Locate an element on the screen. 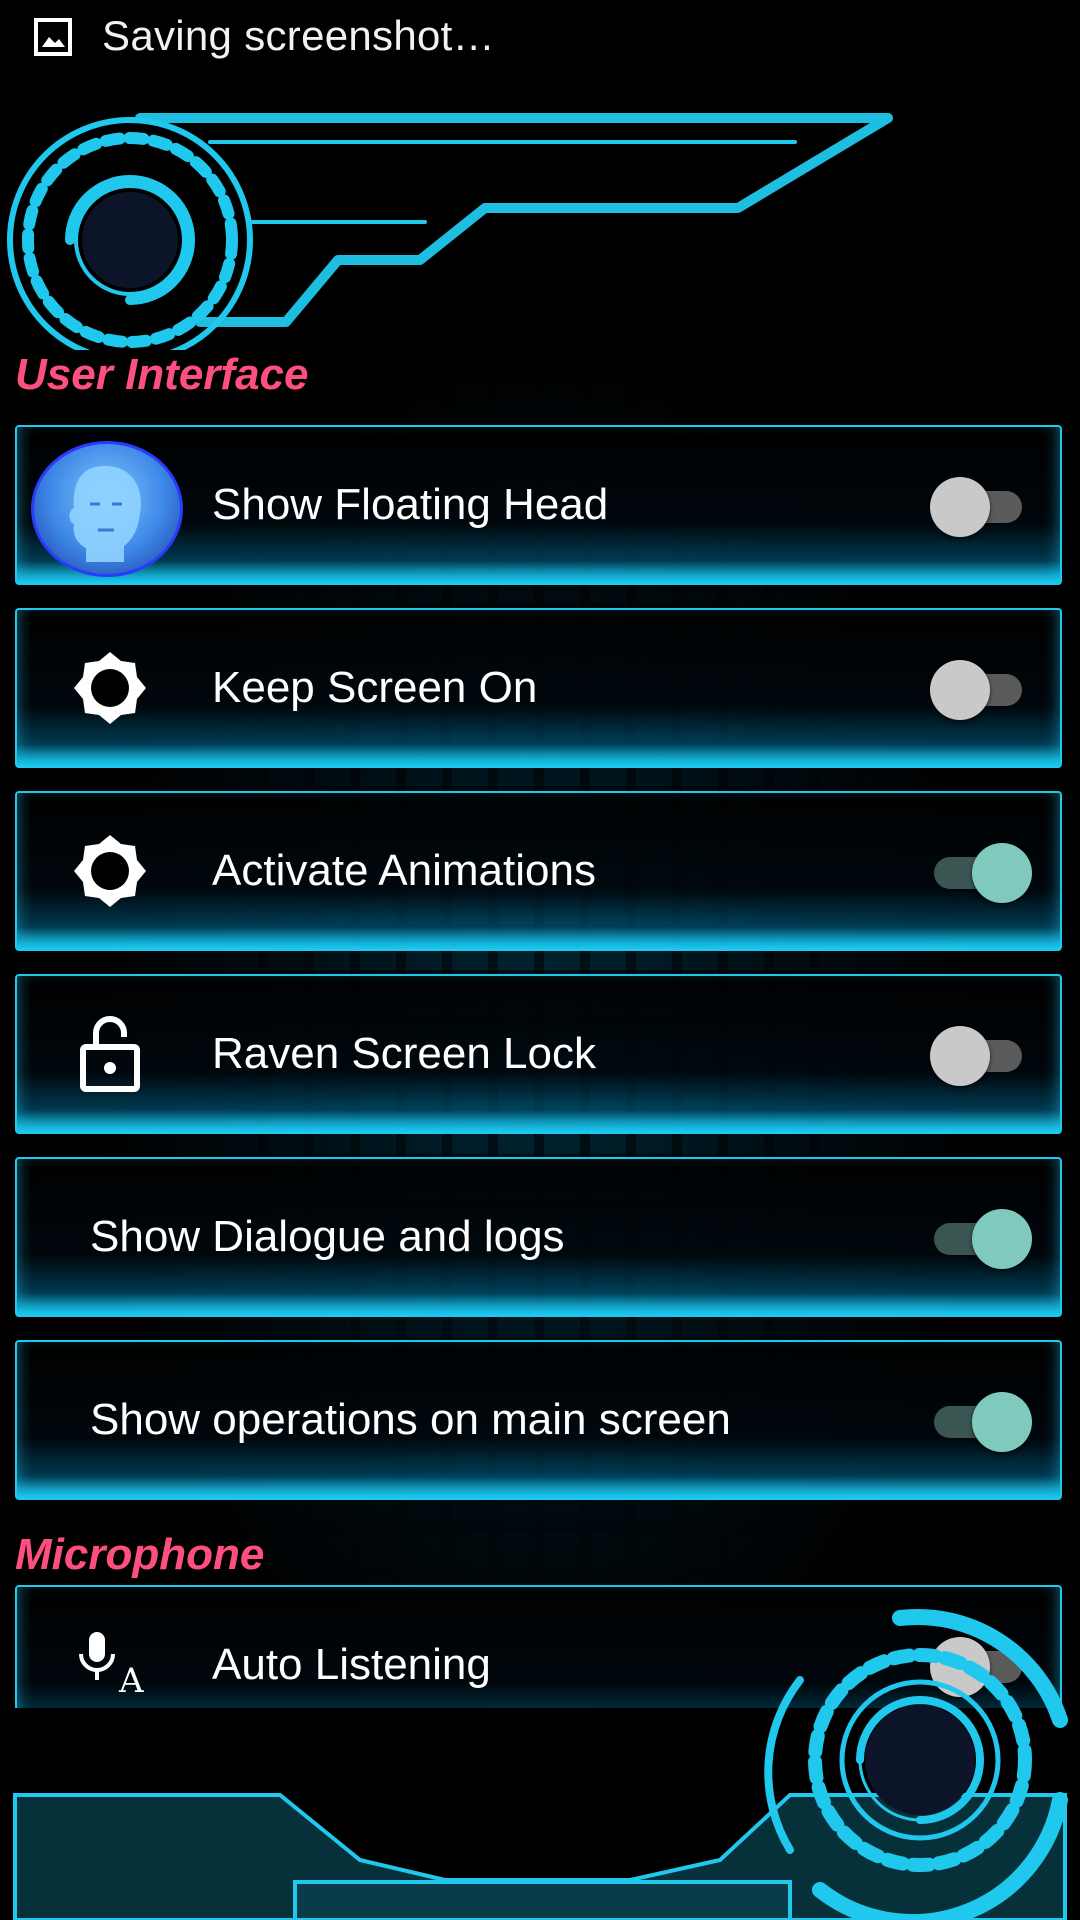 The width and height of the screenshot is (1080, 1920). header-hud-decoration is located at coordinates (450, 231).